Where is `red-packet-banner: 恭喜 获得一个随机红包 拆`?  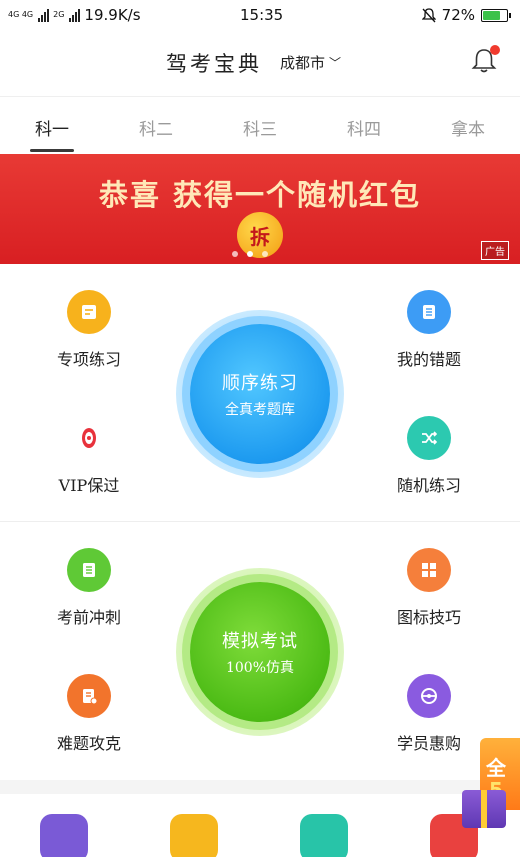
red-packet-banner: 恭喜 获得一个随机红包 拆 is located at coordinates (260, 209).